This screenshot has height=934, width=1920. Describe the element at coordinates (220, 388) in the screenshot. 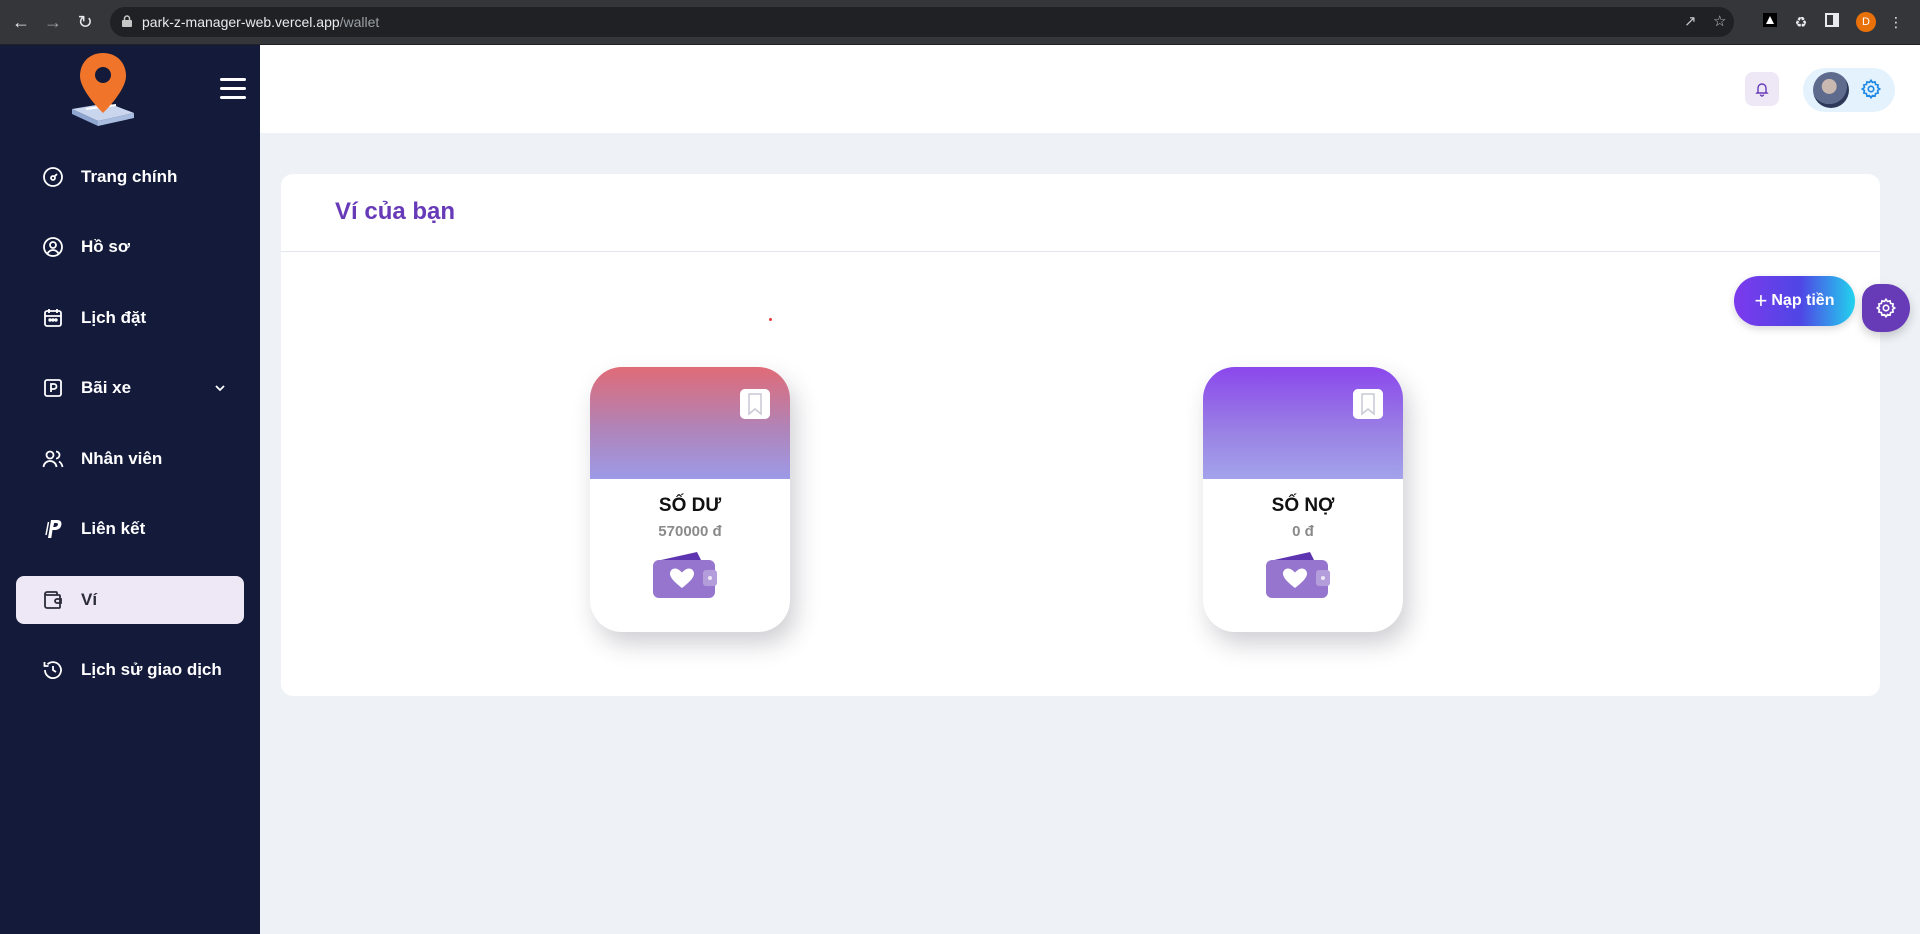

I see `chevron-down-icon` at that location.